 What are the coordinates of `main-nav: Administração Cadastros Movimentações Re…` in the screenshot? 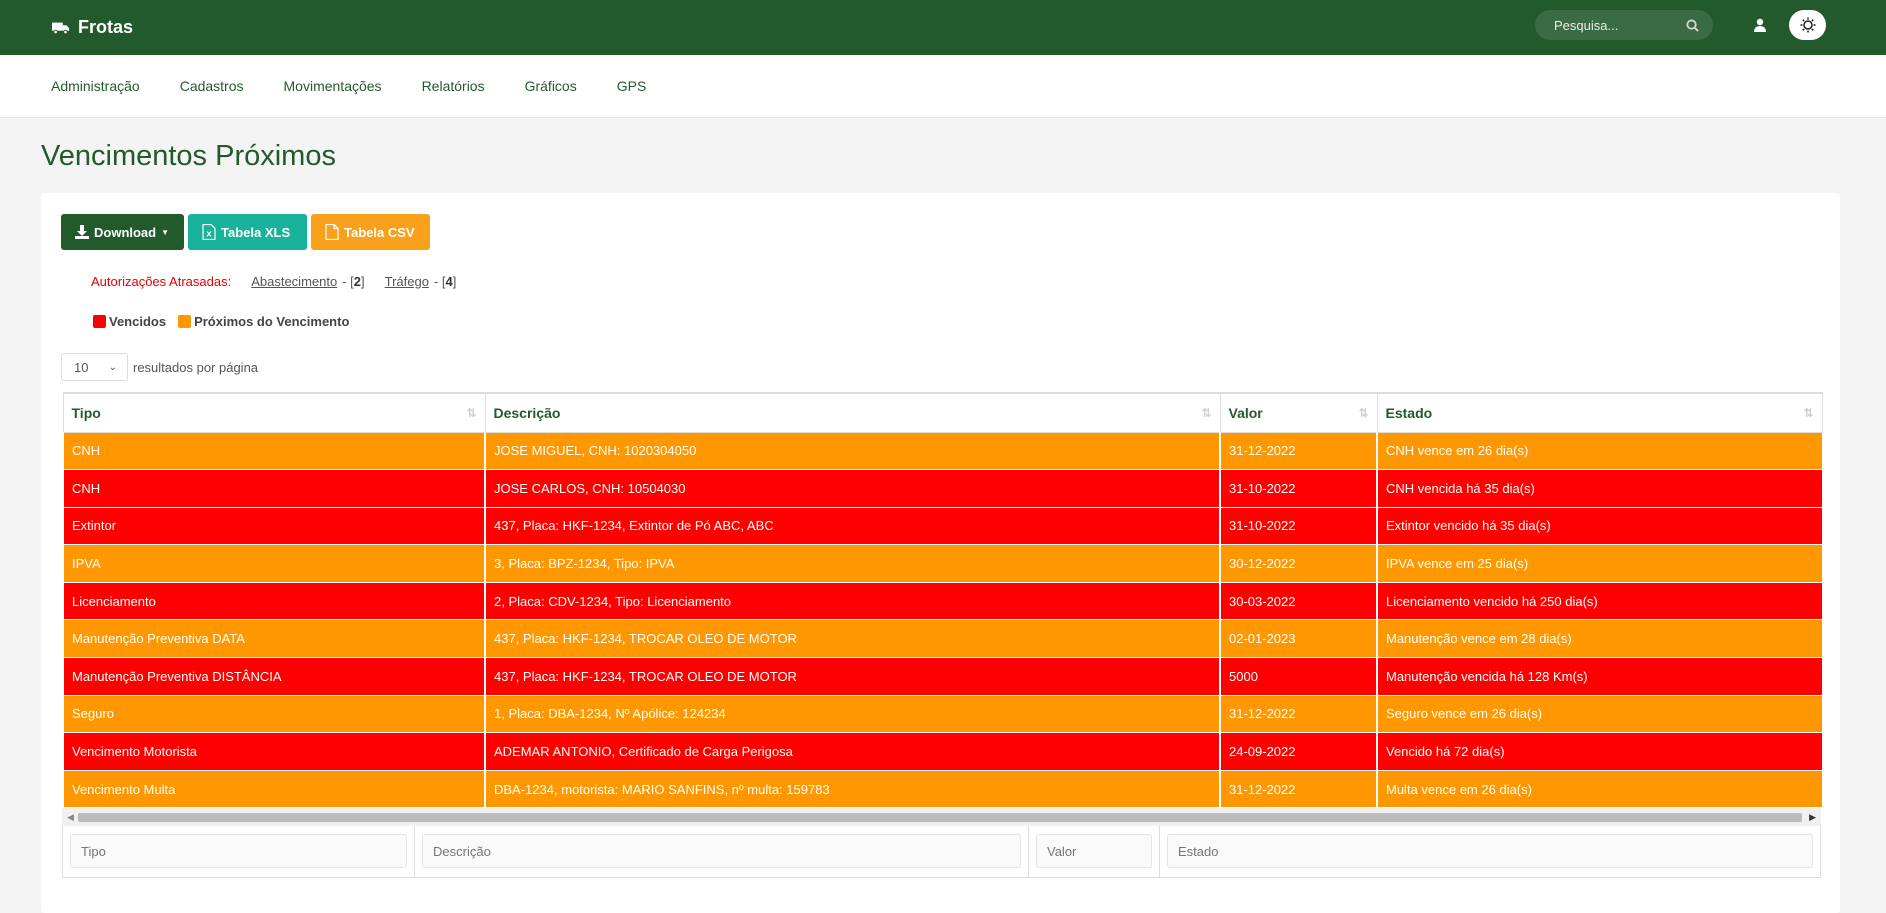 It's located at (943, 86).